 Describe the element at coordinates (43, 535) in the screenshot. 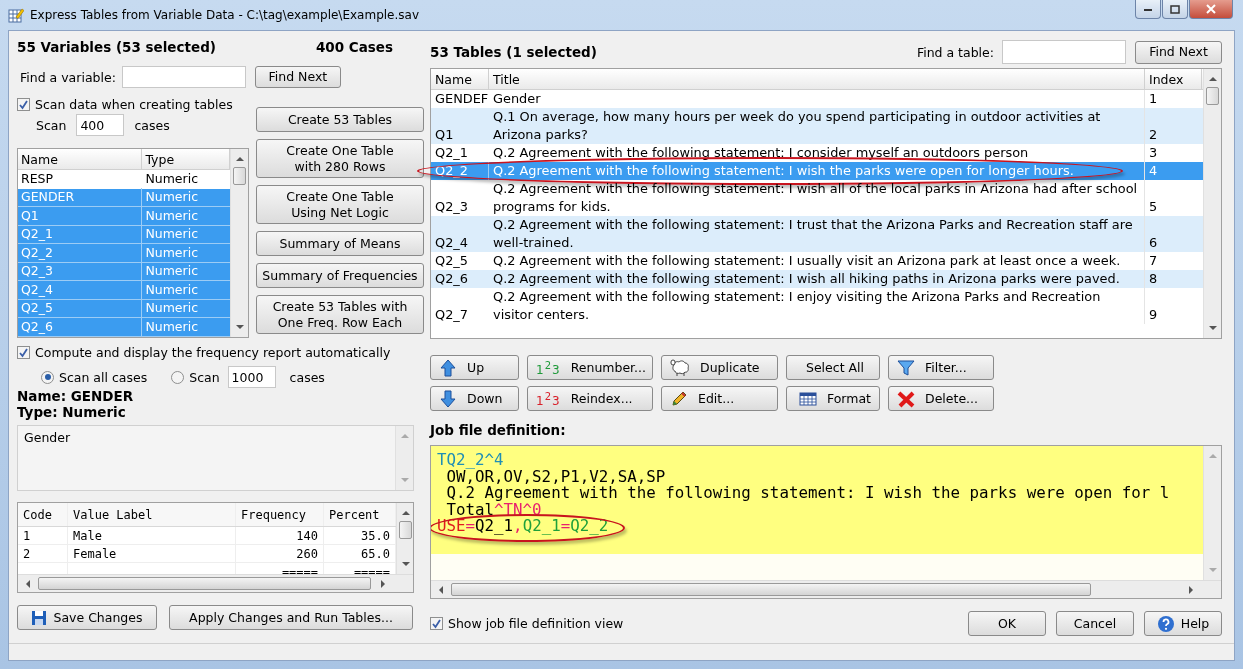

I see `table-cell: 1` at that location.